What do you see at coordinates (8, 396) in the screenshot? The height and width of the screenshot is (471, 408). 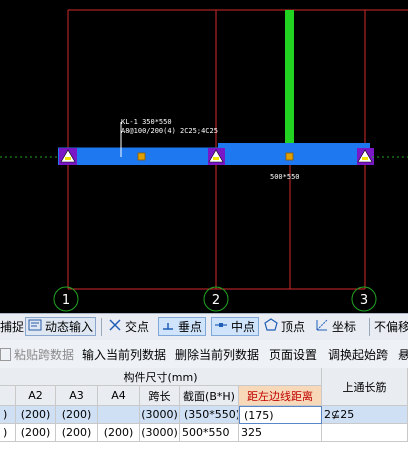 I see `col-header-lead` at bounding box center [8, 396].